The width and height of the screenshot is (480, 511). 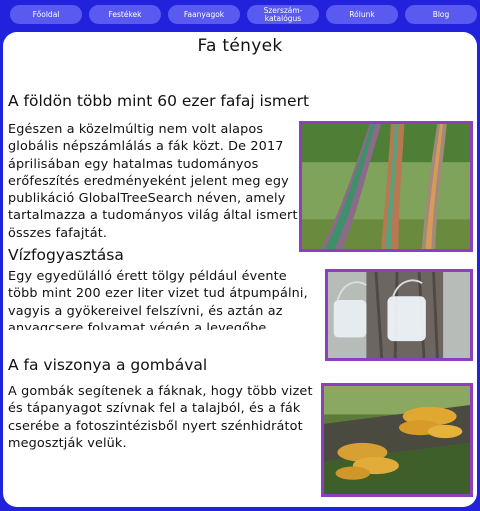 I want to click on nav-item-wood-materials: Faanyagok, so click(x=204, y=14).